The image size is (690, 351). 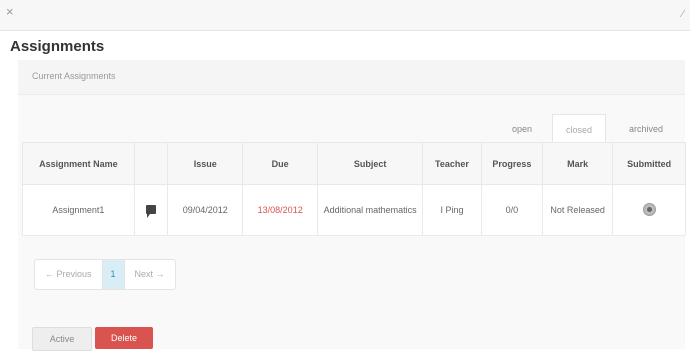 I want to click on due-date: 13/08/2012, so click(x=280, y=210).